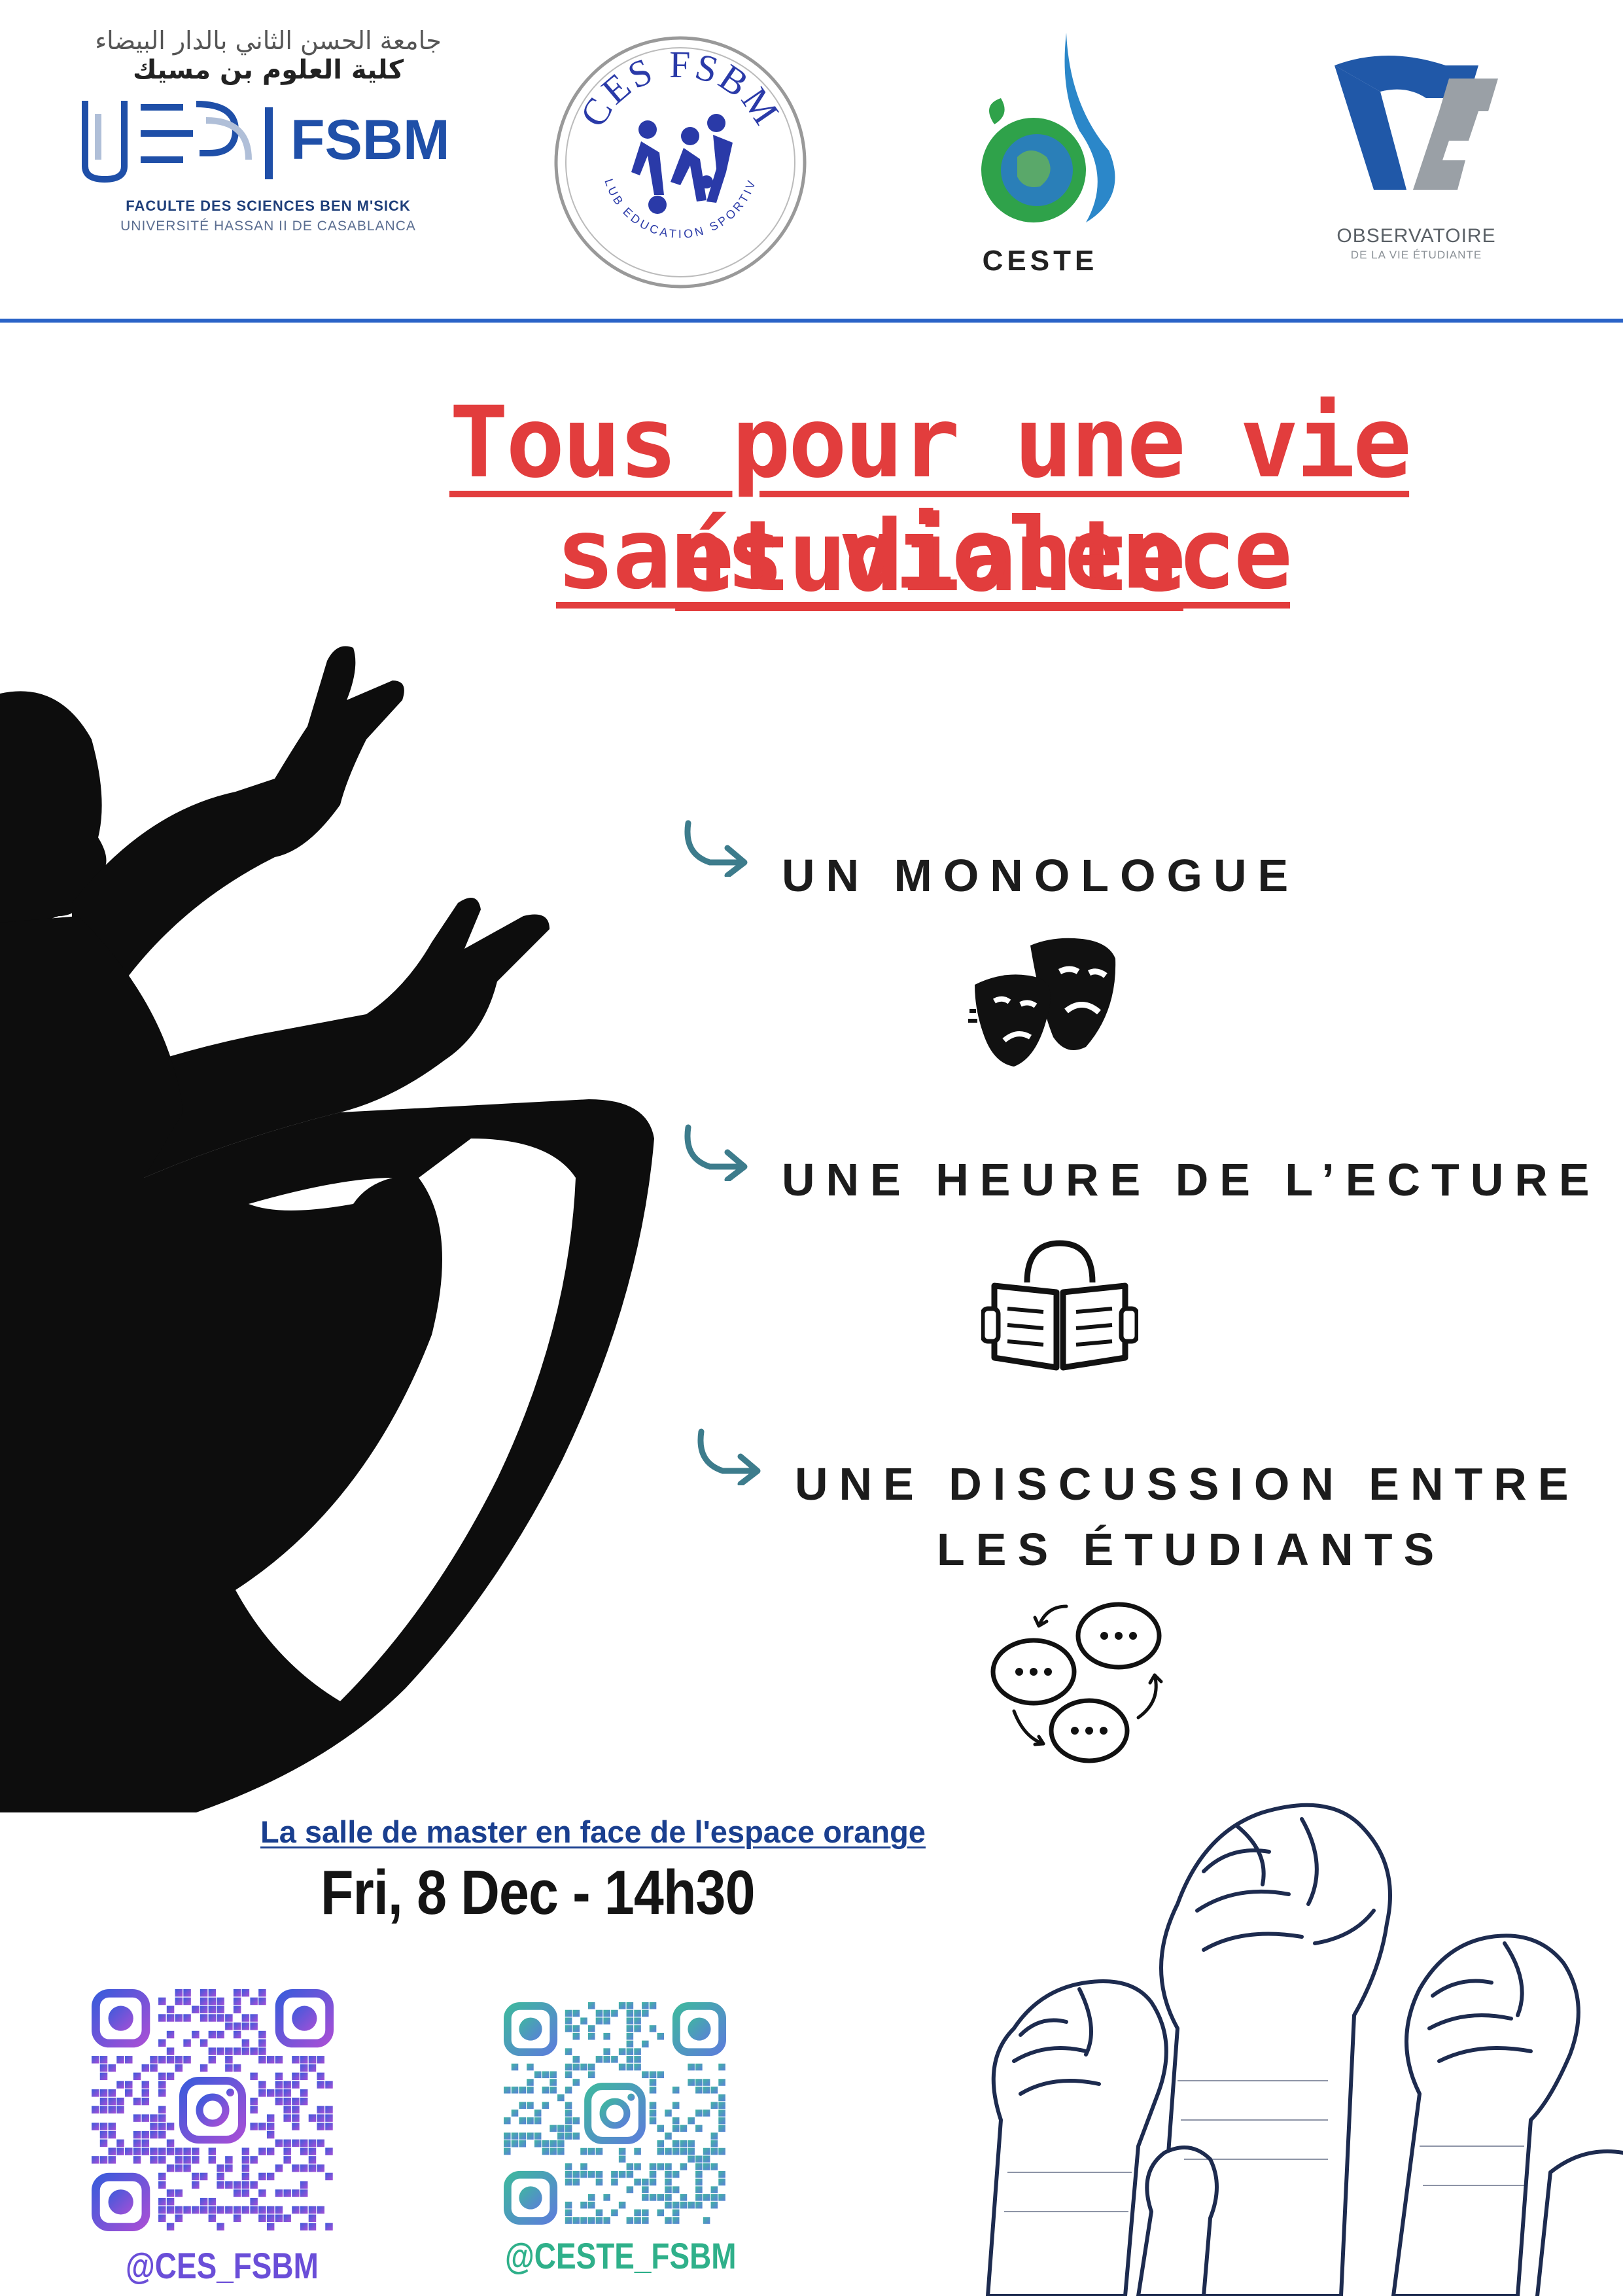 Image resolution: width=1623 pixels, height=2296 pixels. Describe the element at coordinates (178, 142) in the screenshot. I see `uh2c-emblem-icon` at that location.